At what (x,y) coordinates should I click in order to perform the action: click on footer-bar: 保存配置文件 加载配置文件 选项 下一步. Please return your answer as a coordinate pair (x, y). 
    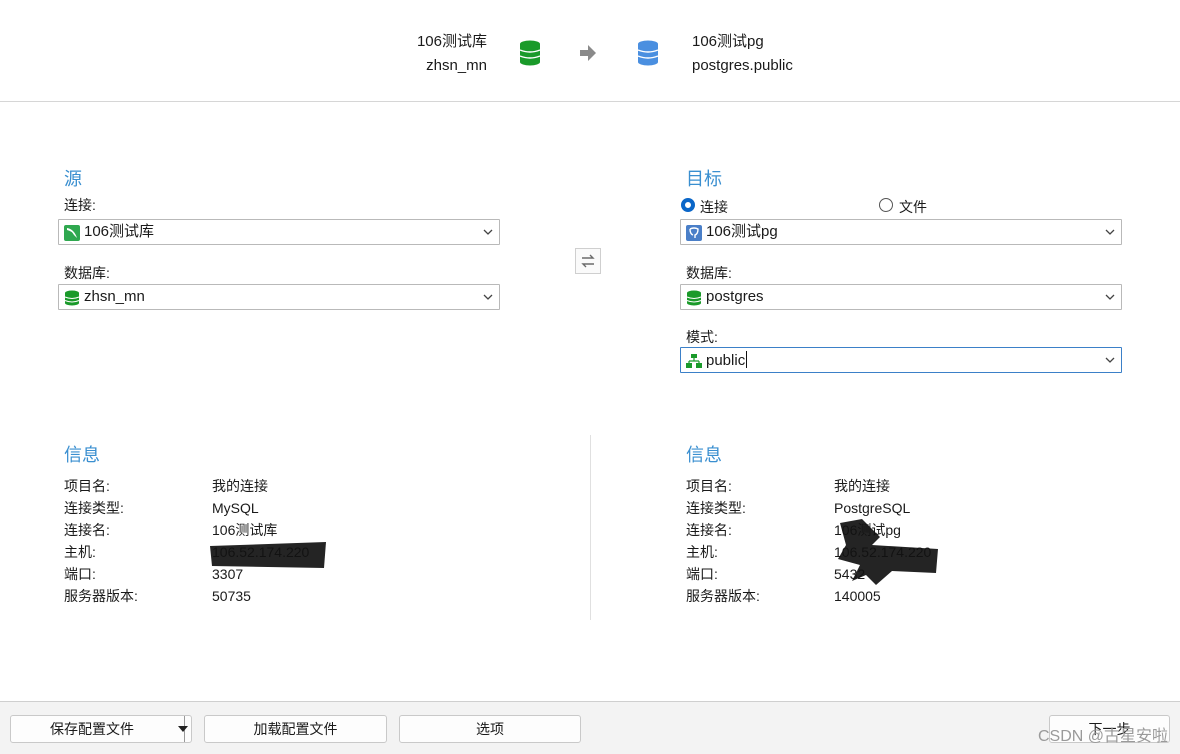
    Looking at the image, I should click on (590, 727).